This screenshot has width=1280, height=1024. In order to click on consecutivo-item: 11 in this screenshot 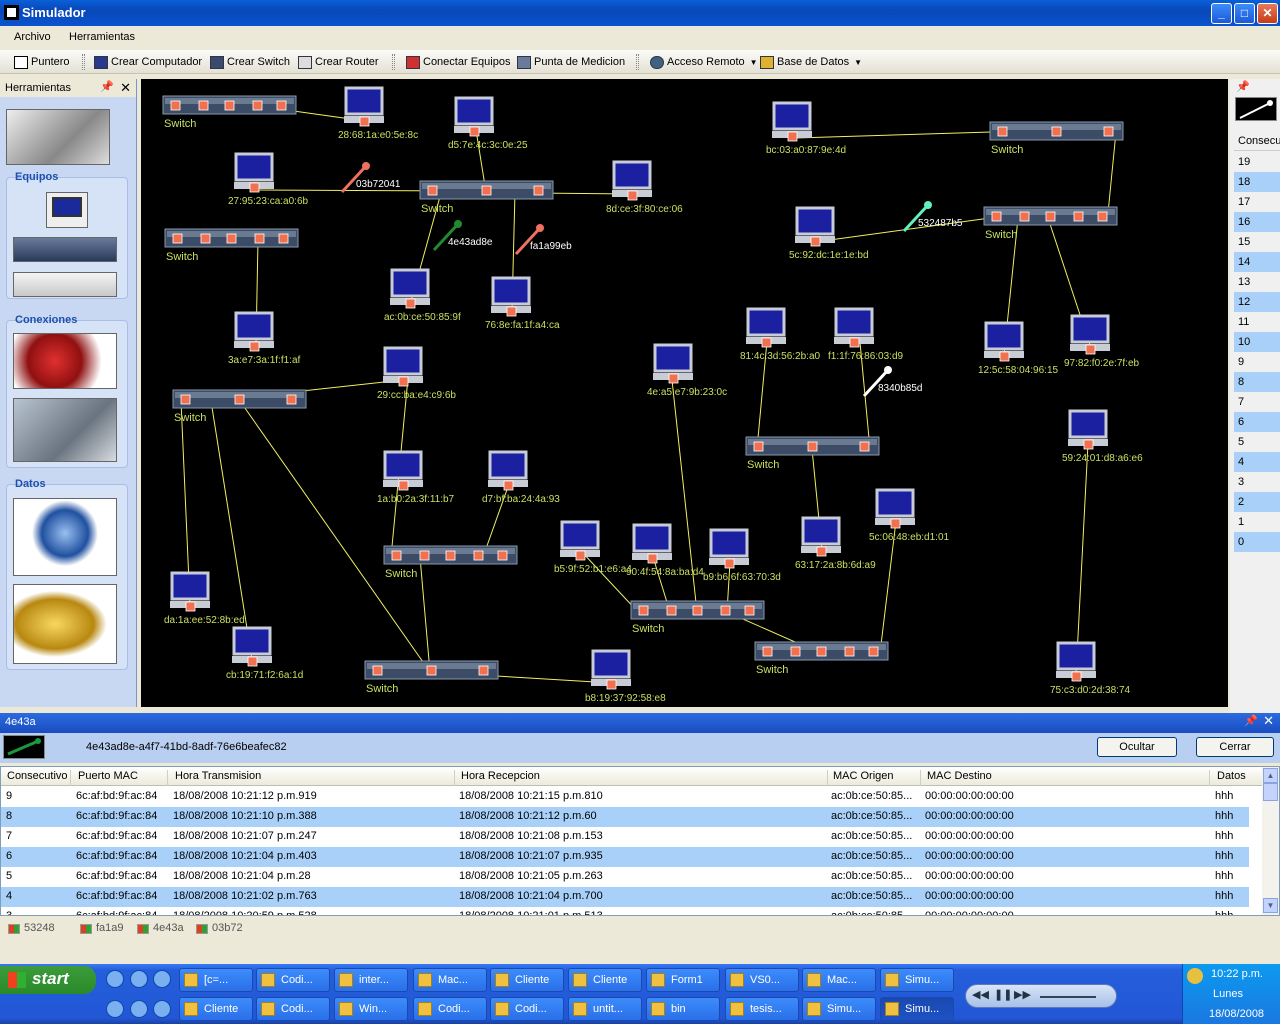, I will do `click(1257, 322)`.